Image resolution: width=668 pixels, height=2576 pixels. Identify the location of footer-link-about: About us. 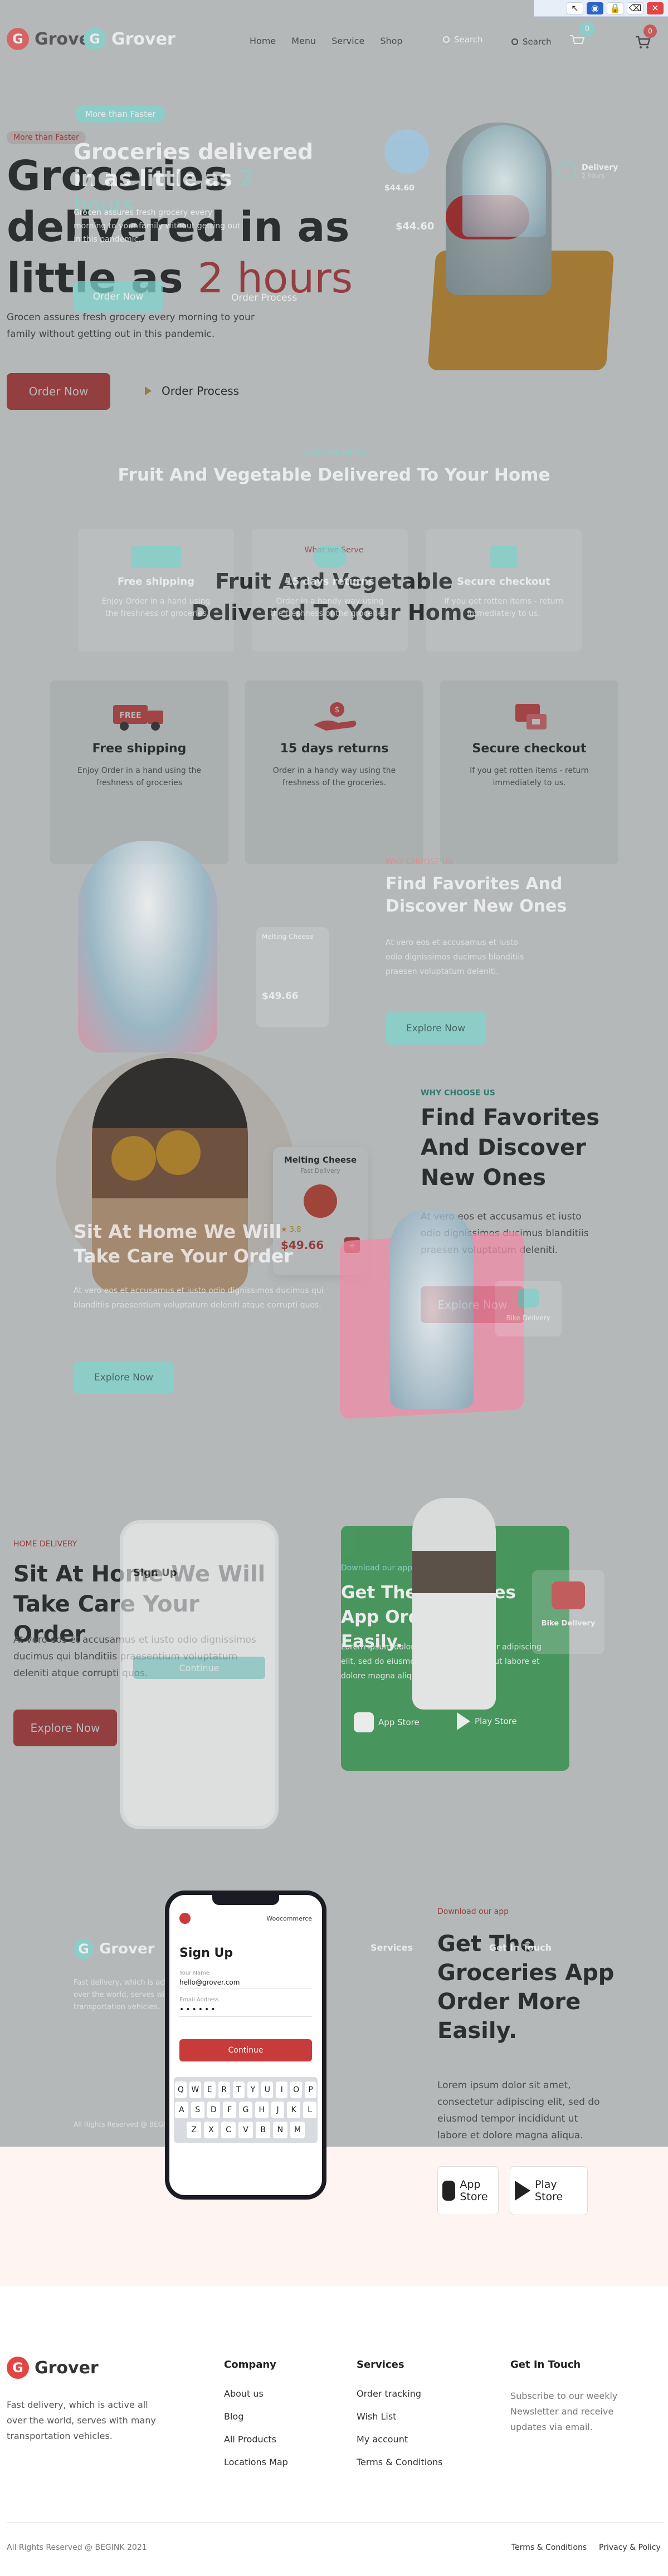
(256, 2393).